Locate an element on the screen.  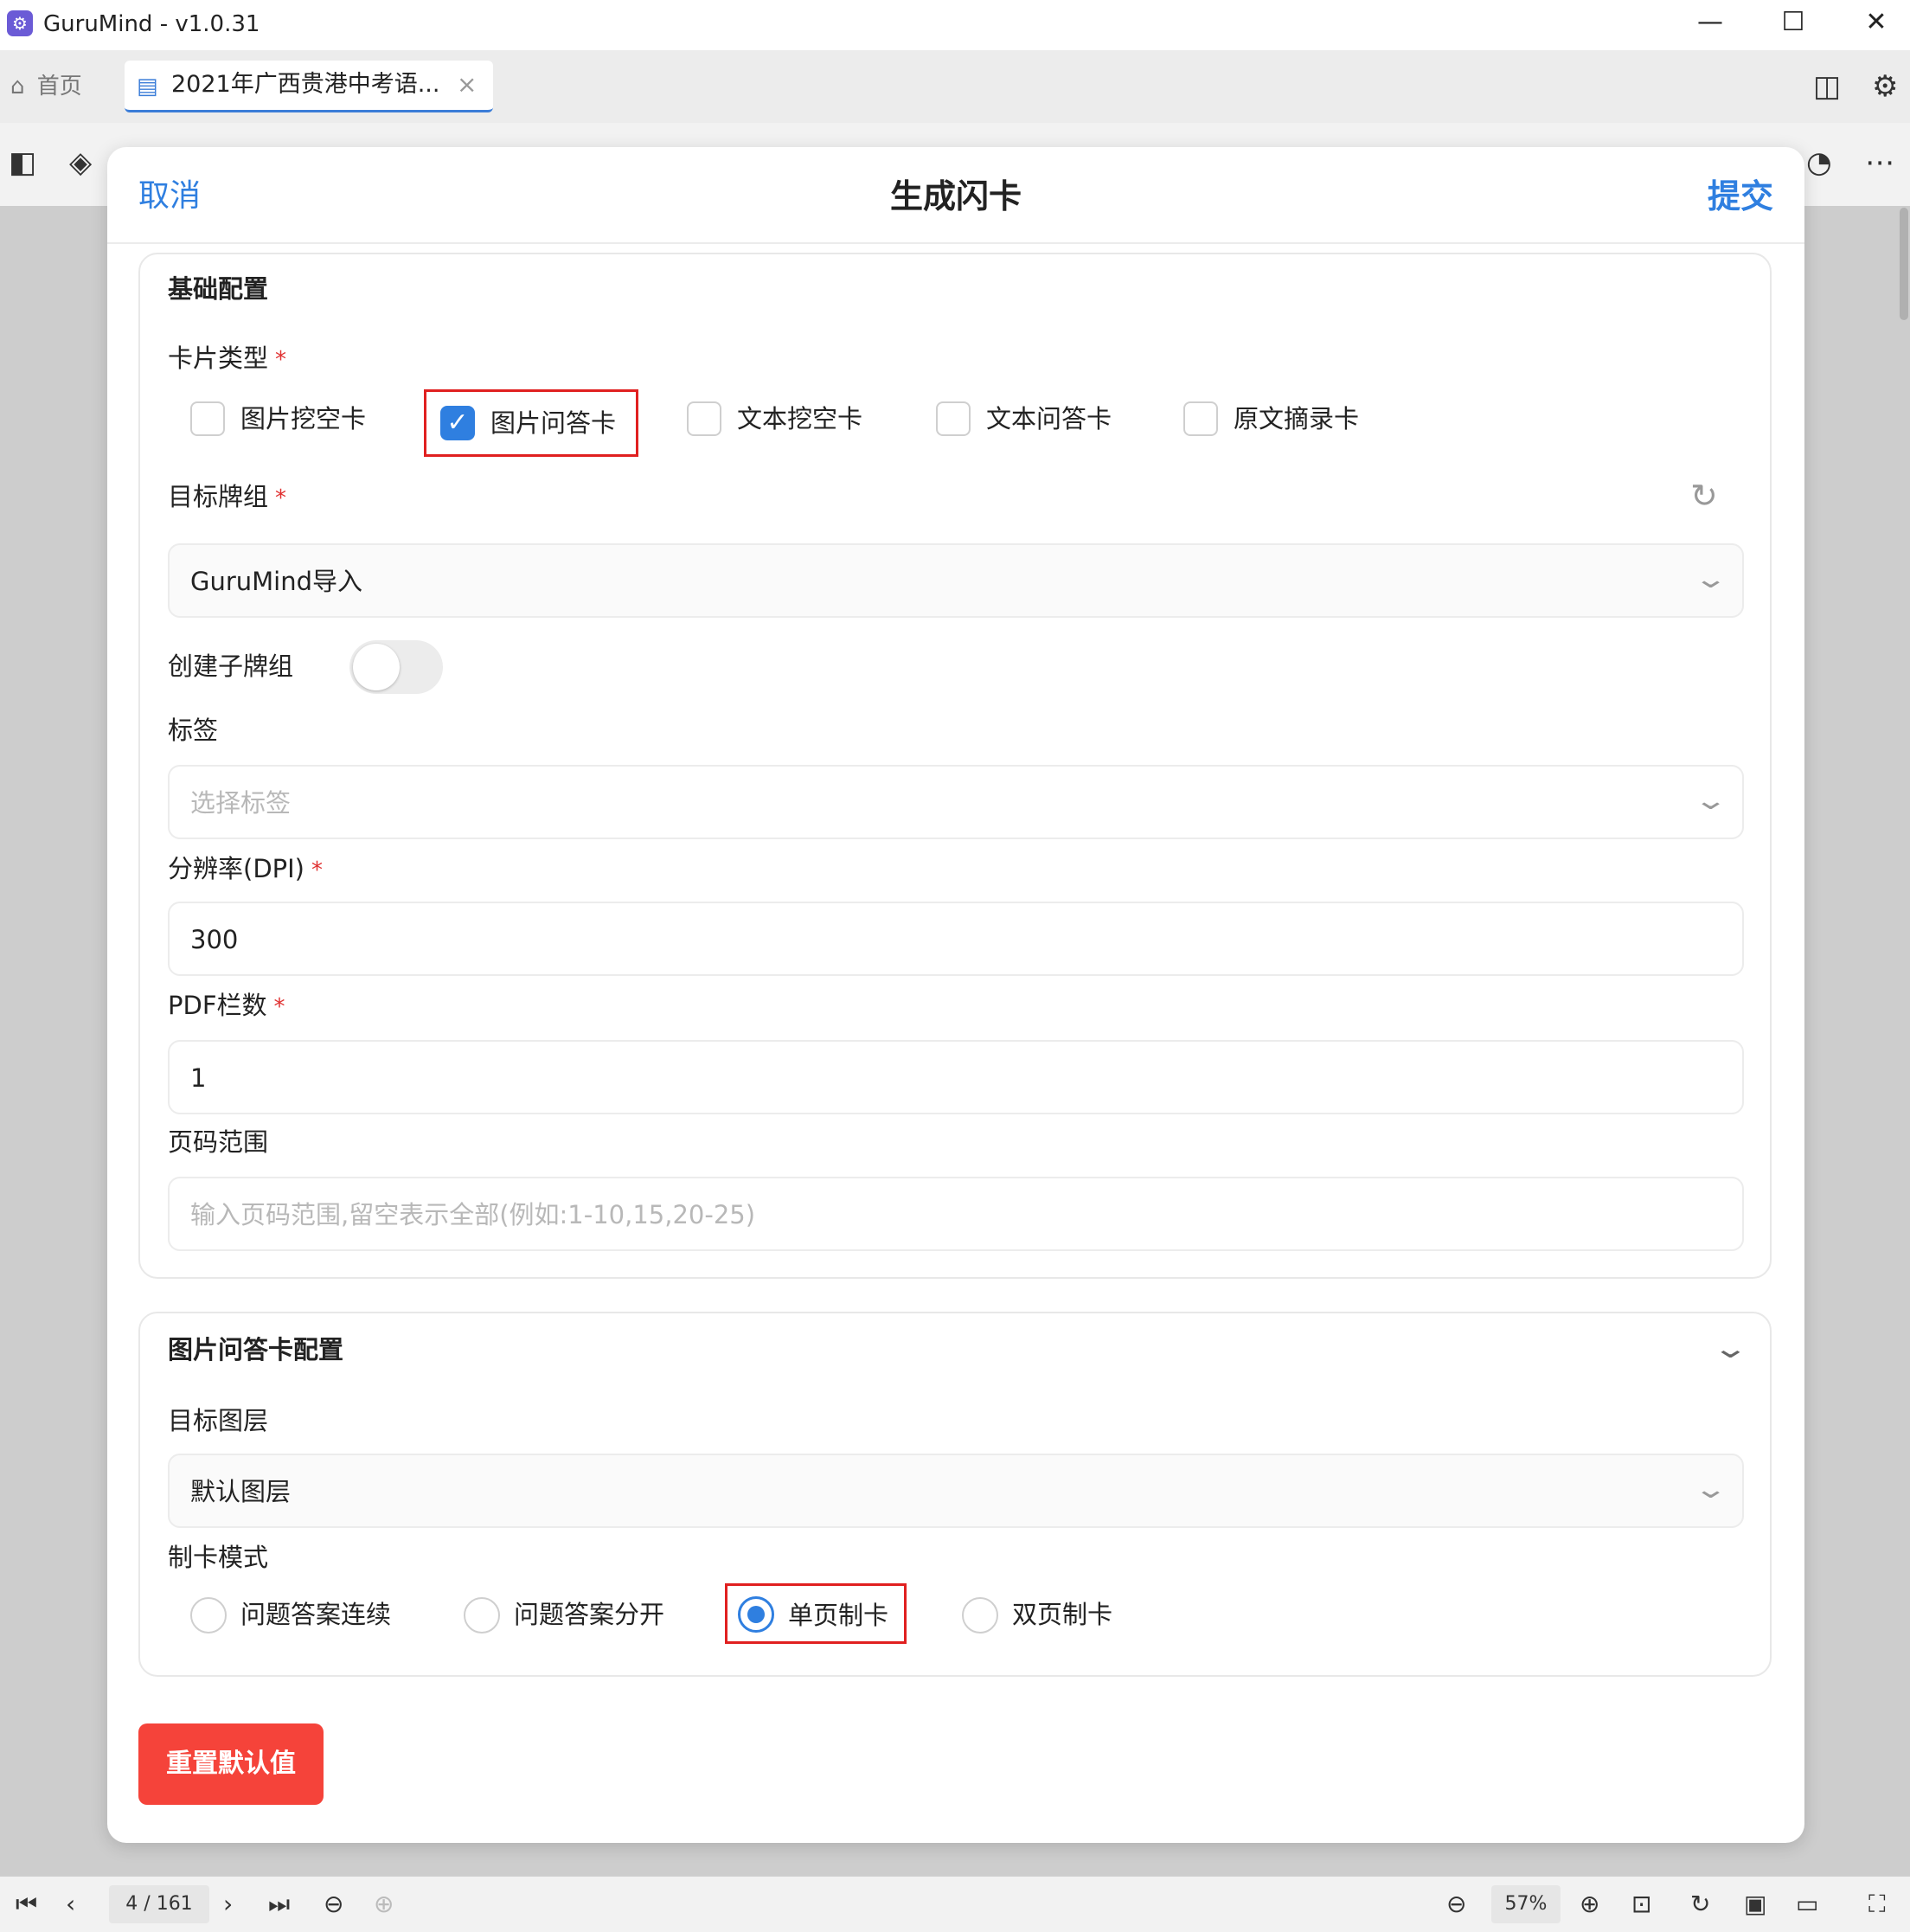
pdf-columns-input: 1 is located at coordinates (956, 1077).